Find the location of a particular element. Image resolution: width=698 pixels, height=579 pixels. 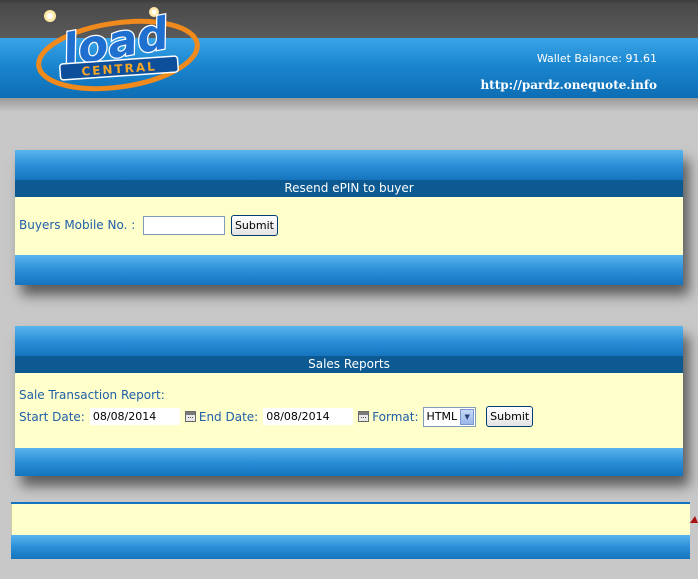

format-select: HTML ▼ is located at coordinates (449, 416).